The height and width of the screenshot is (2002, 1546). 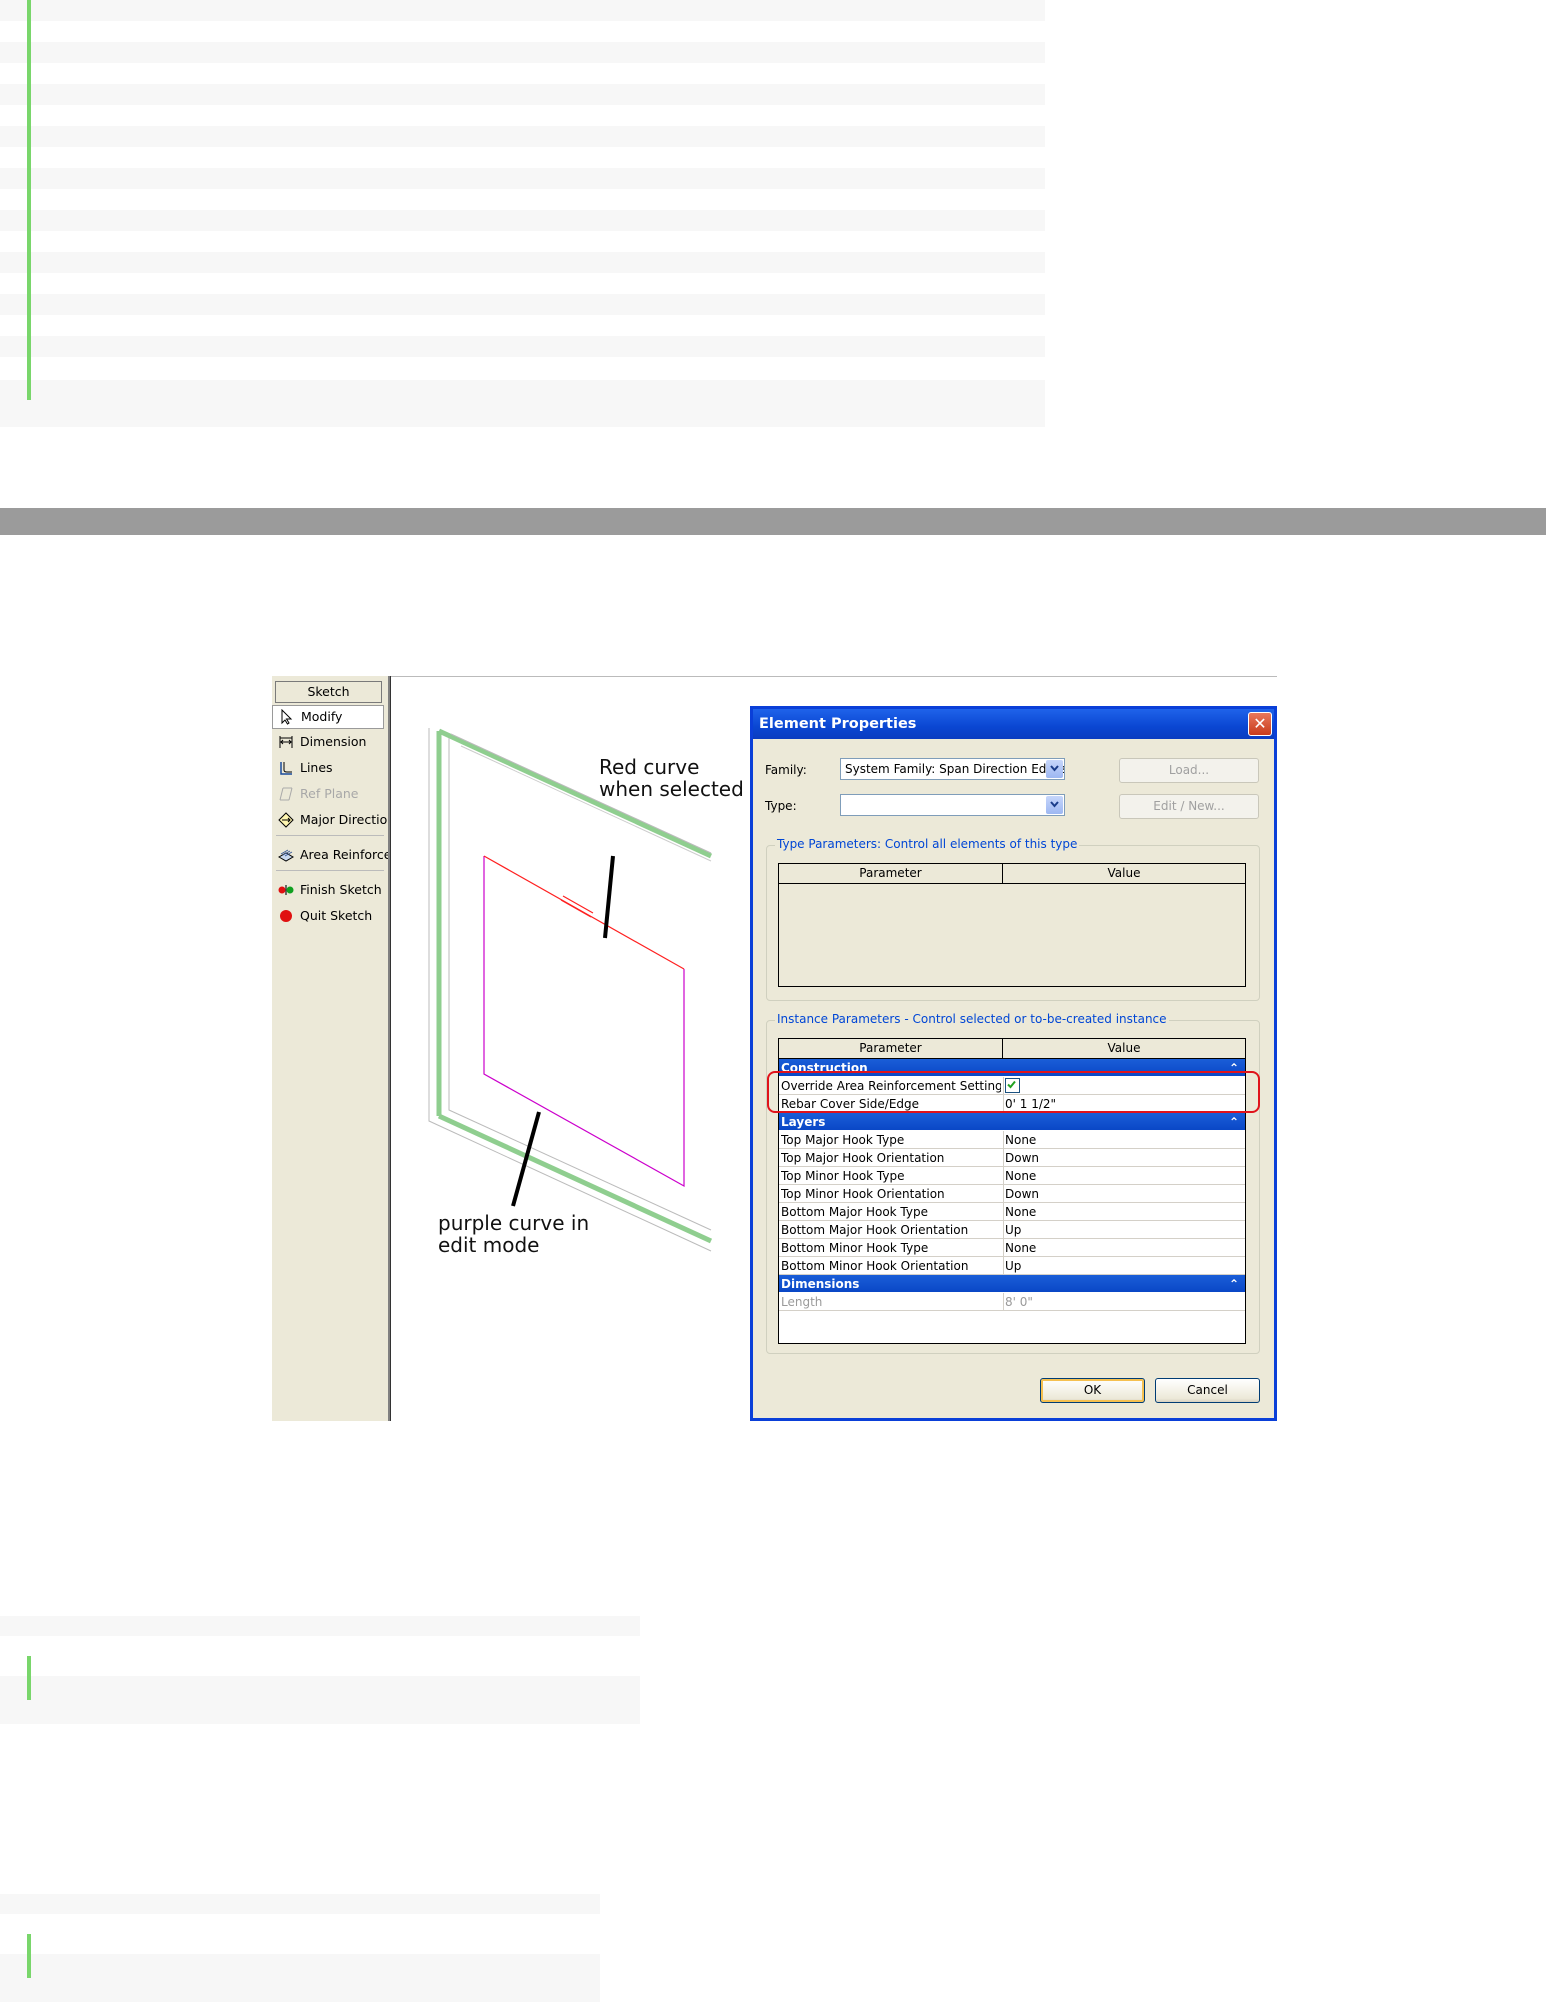 I want to click on table-row: Top Minor Hook Orientation Down, so click(x=1012, y=1194).